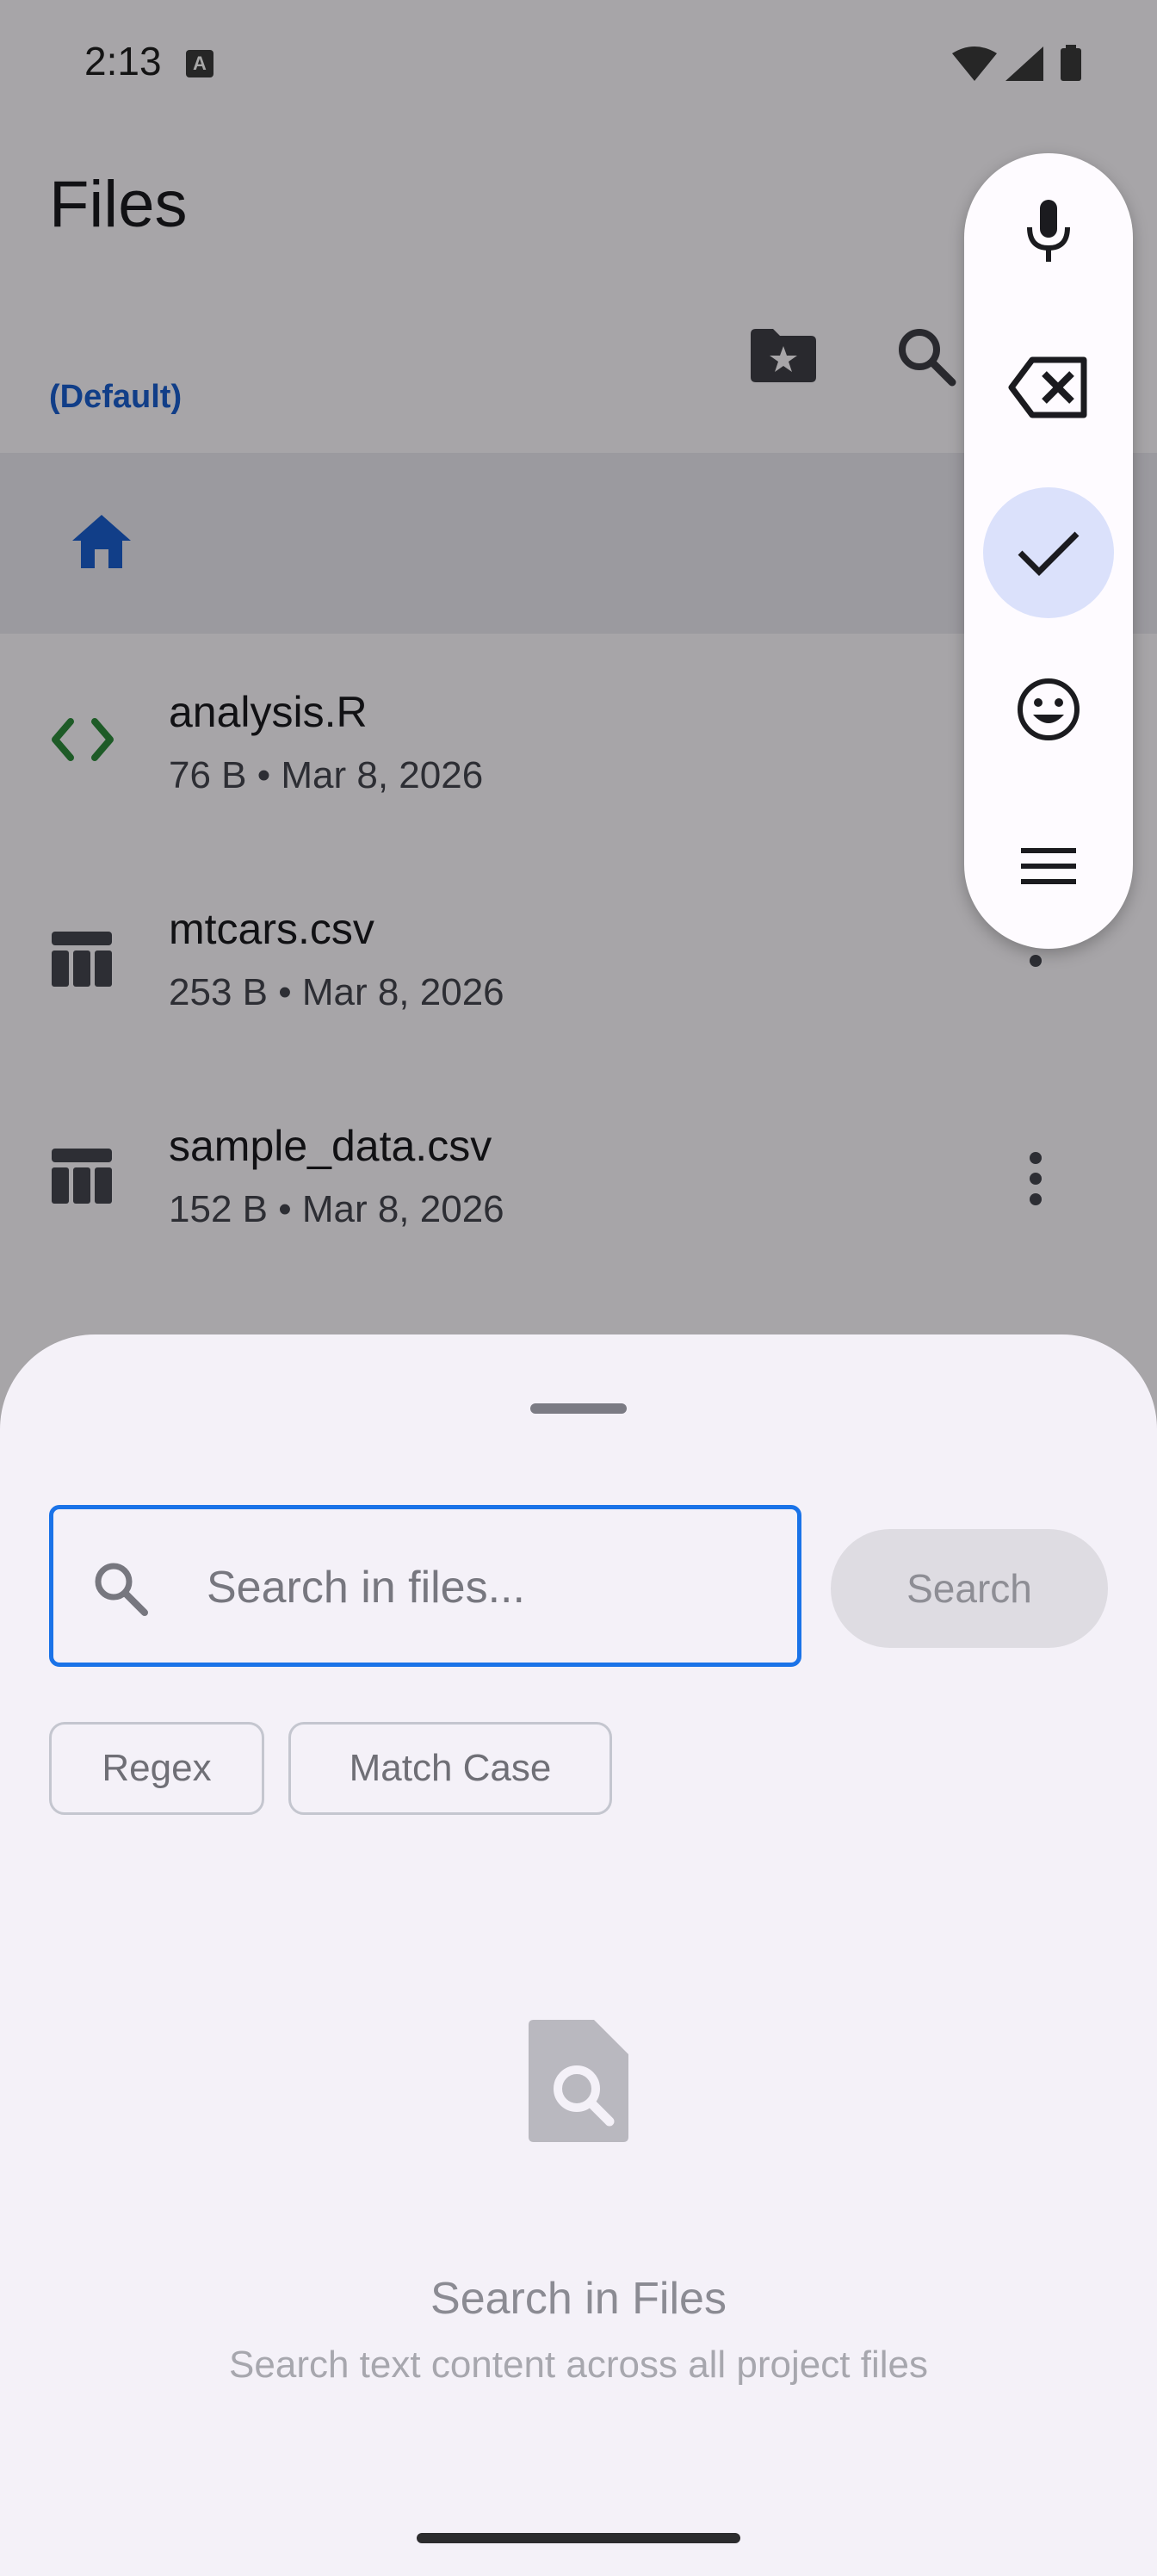  I want to click on drag-handle, so click(579, 1409).